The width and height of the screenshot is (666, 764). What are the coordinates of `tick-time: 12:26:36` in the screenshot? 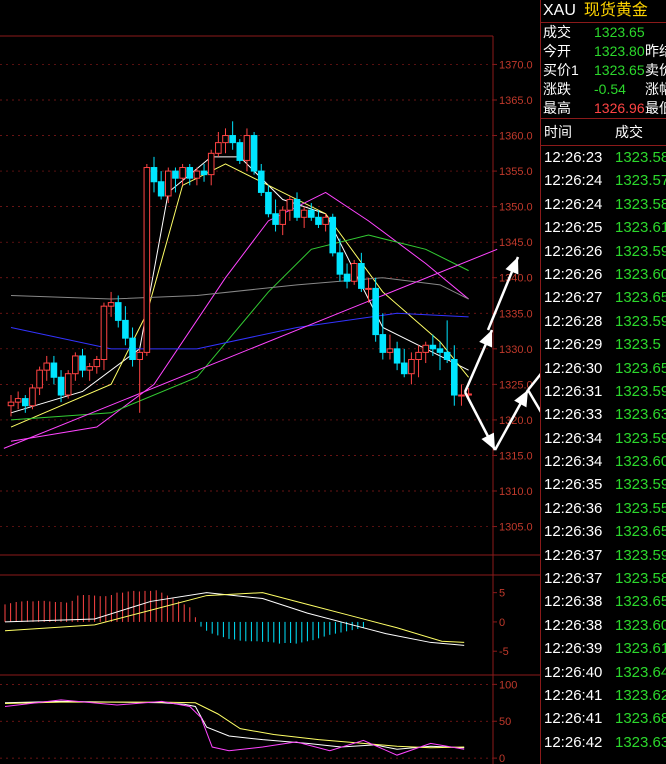 It's located at (573, 508).